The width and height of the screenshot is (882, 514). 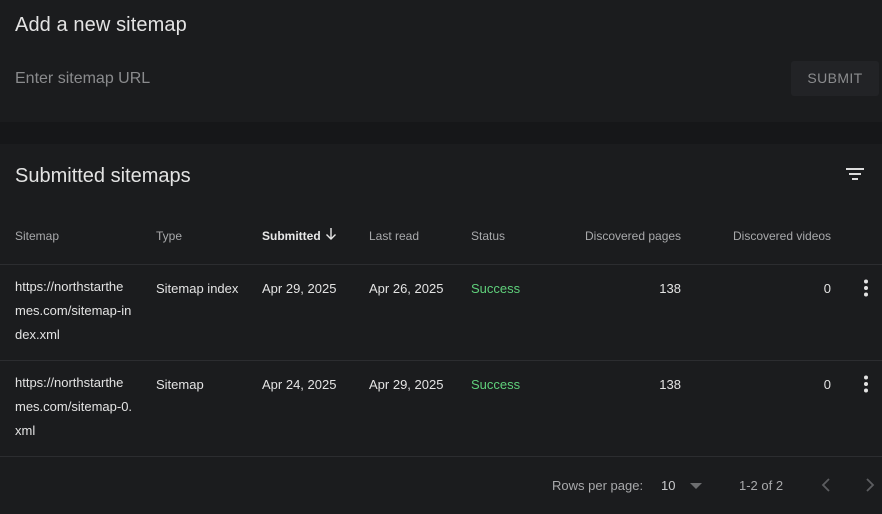 I want to click on row-2-submitted: Apr 24, 2025, so click(x=299, y=384).